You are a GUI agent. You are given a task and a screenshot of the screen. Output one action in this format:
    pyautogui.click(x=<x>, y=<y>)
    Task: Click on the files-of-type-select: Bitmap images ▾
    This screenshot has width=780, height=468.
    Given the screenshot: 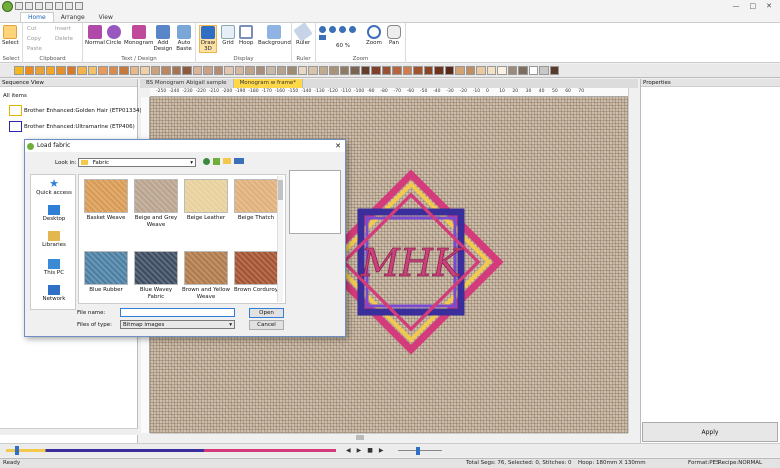 What is the action you would take?
    pyautogui.click(x=177, y=324)
    